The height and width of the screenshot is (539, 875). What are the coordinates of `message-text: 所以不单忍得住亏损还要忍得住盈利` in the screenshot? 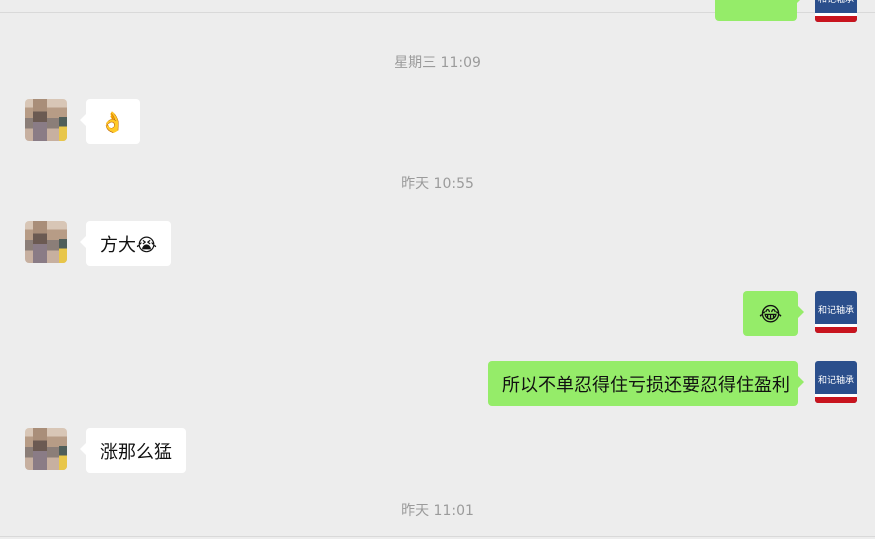 It's located at (646, 385).